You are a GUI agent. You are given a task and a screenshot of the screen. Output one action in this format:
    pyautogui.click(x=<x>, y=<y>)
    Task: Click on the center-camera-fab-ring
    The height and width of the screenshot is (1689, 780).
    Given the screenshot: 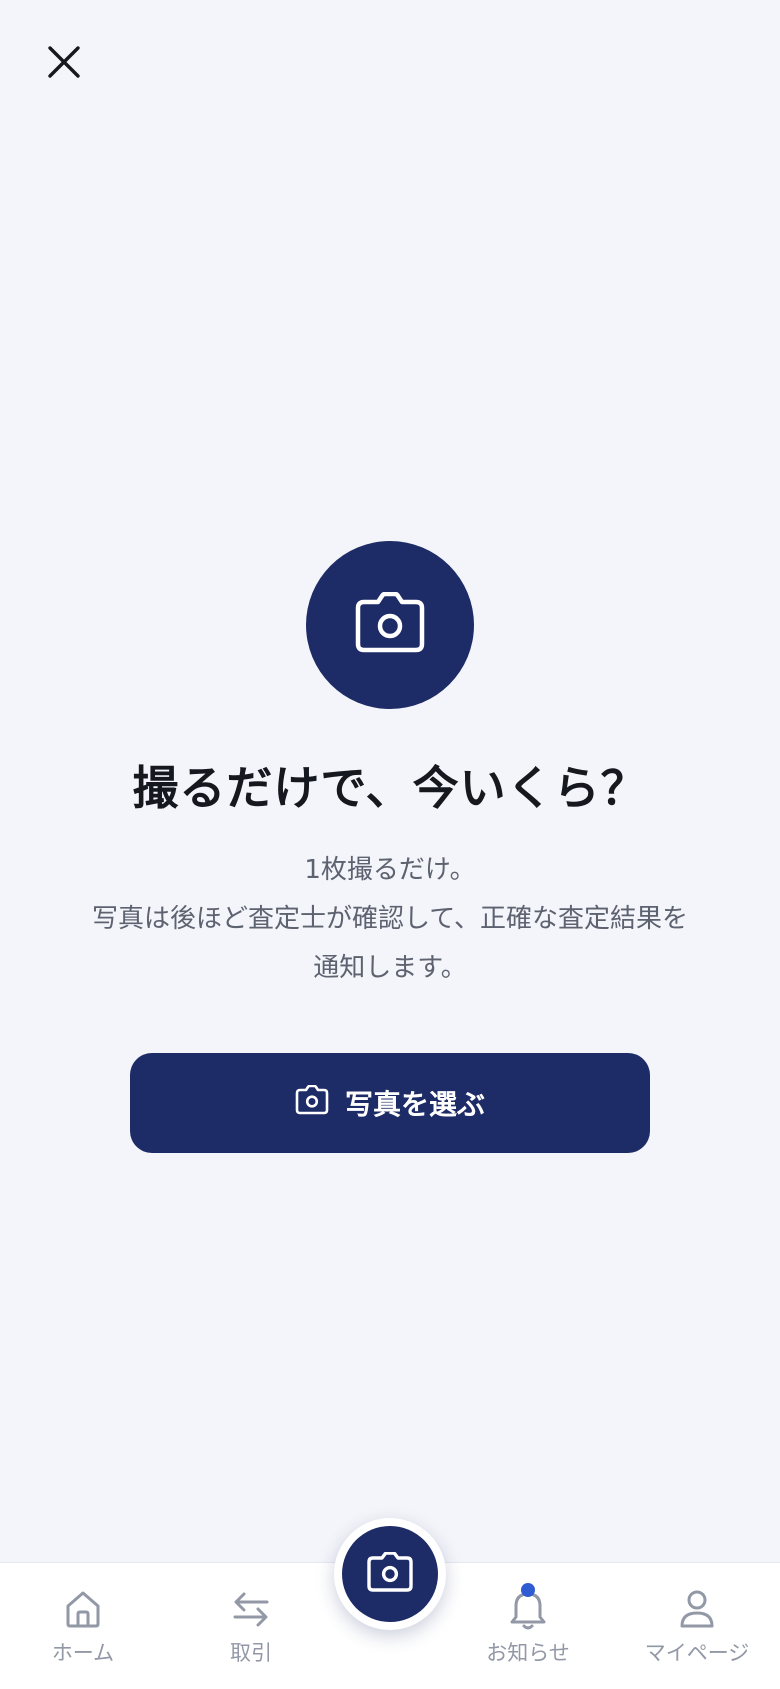 What is the action you would take?
    pyautogui.click(x=390, y=1574)
    